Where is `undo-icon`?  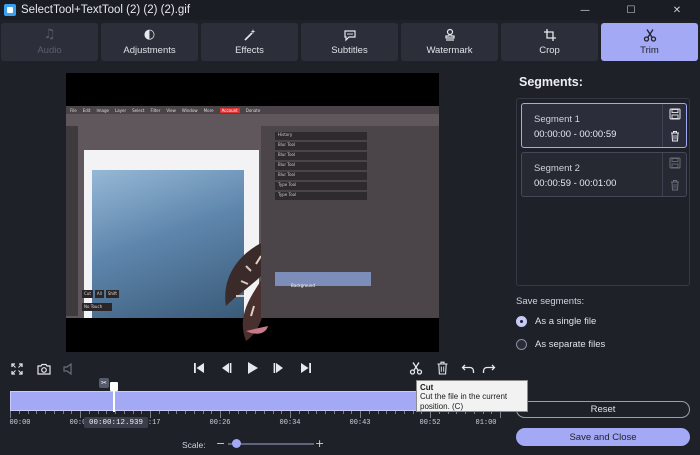
undo-icon is located at coordinates (468, 368).